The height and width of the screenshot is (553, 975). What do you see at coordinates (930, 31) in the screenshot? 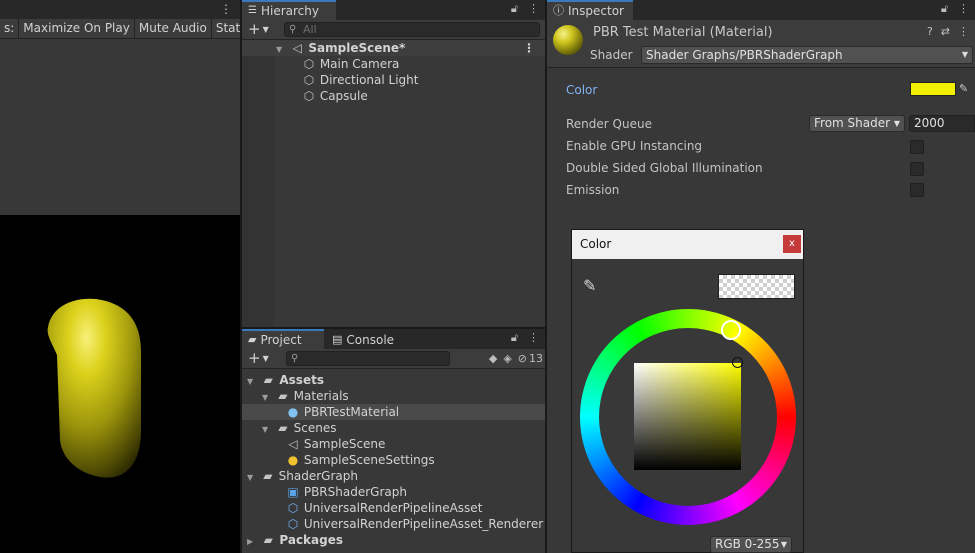
I see `help-icon: ?` at bounding box center [930, 31].